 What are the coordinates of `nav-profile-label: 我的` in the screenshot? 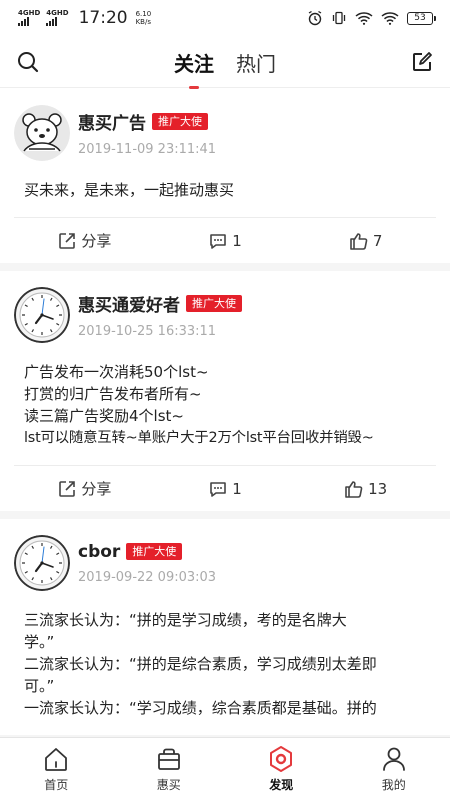 It's located at (393, 785).